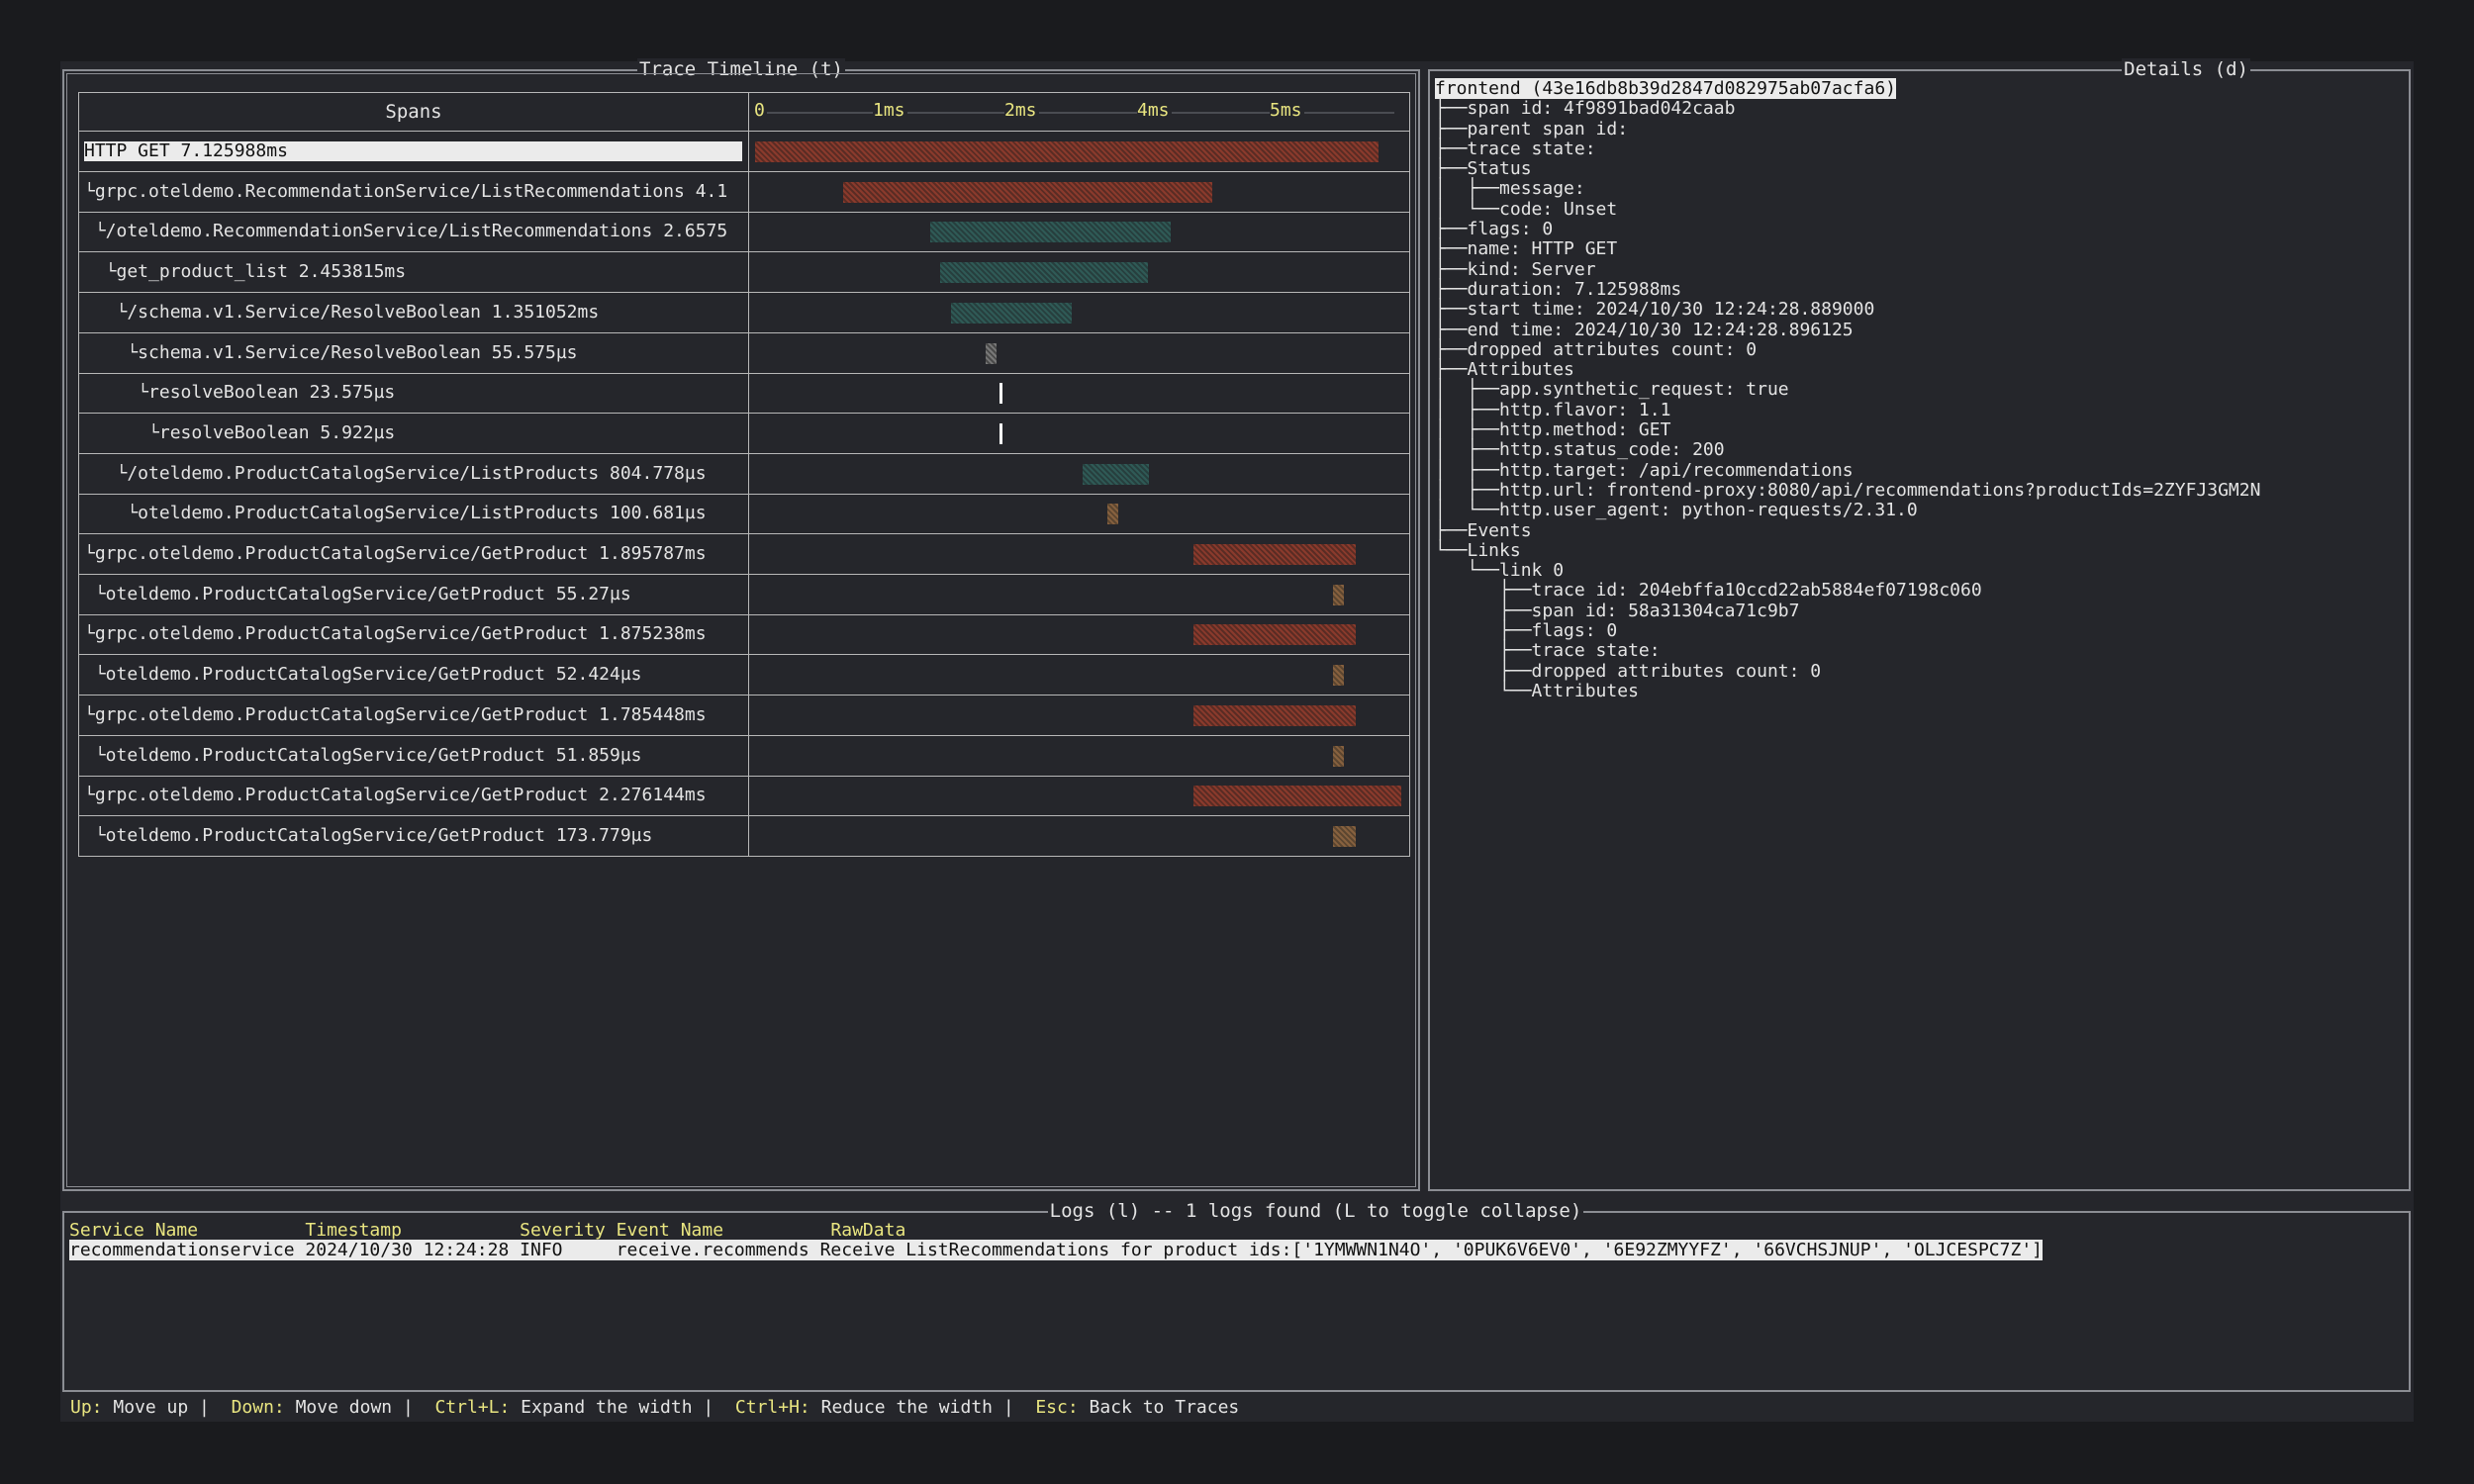  Describe the element at coordinates (1848, 289) in the screenshot. I see `details-tree-node: ├──duration: 7.125988ms` at that location.